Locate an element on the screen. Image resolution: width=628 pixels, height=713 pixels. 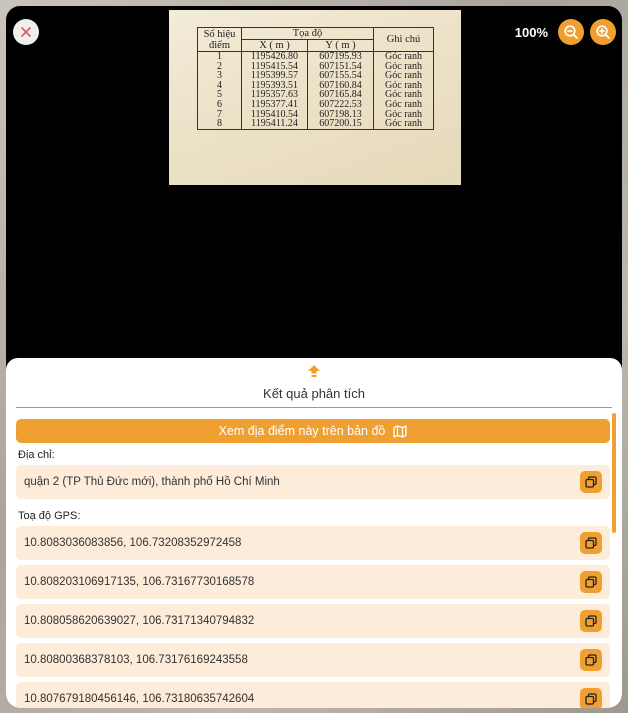
gps-row: 10.8083036083856, 106.73208352972458 is located at coordinates (313, 543).